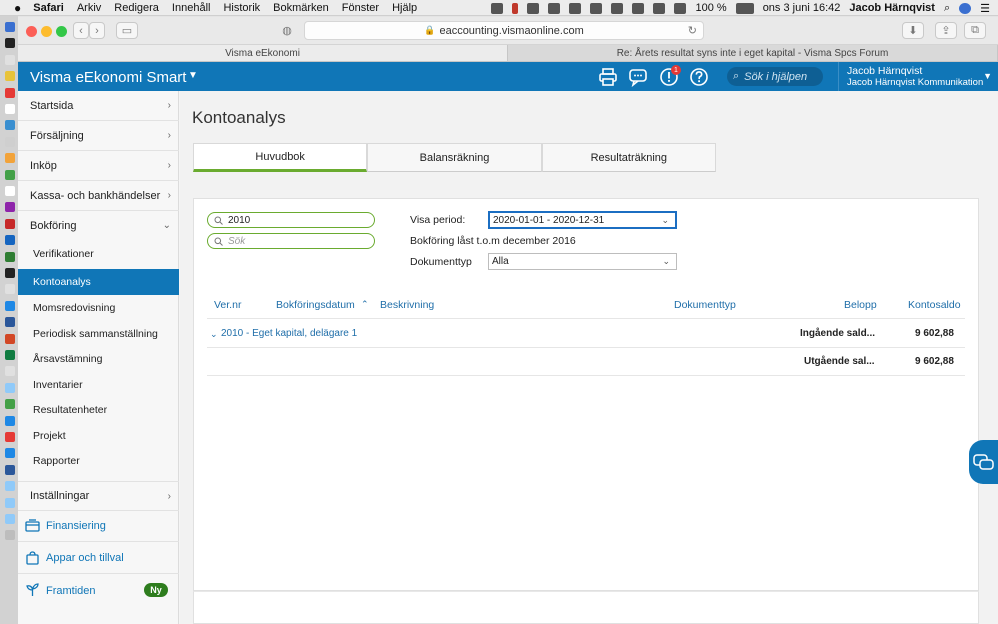 The image size is (998, 624). I want to click on airplay-icon, so click(617, 8).